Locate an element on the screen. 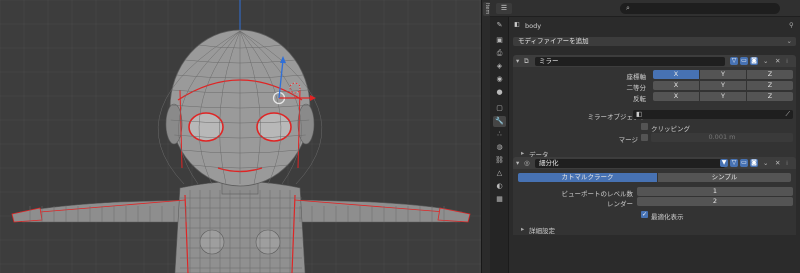 Image resolution: width=800 pixels, height=273 pixels. clipping-label: クリッピング is located at coordinates (670, 129).